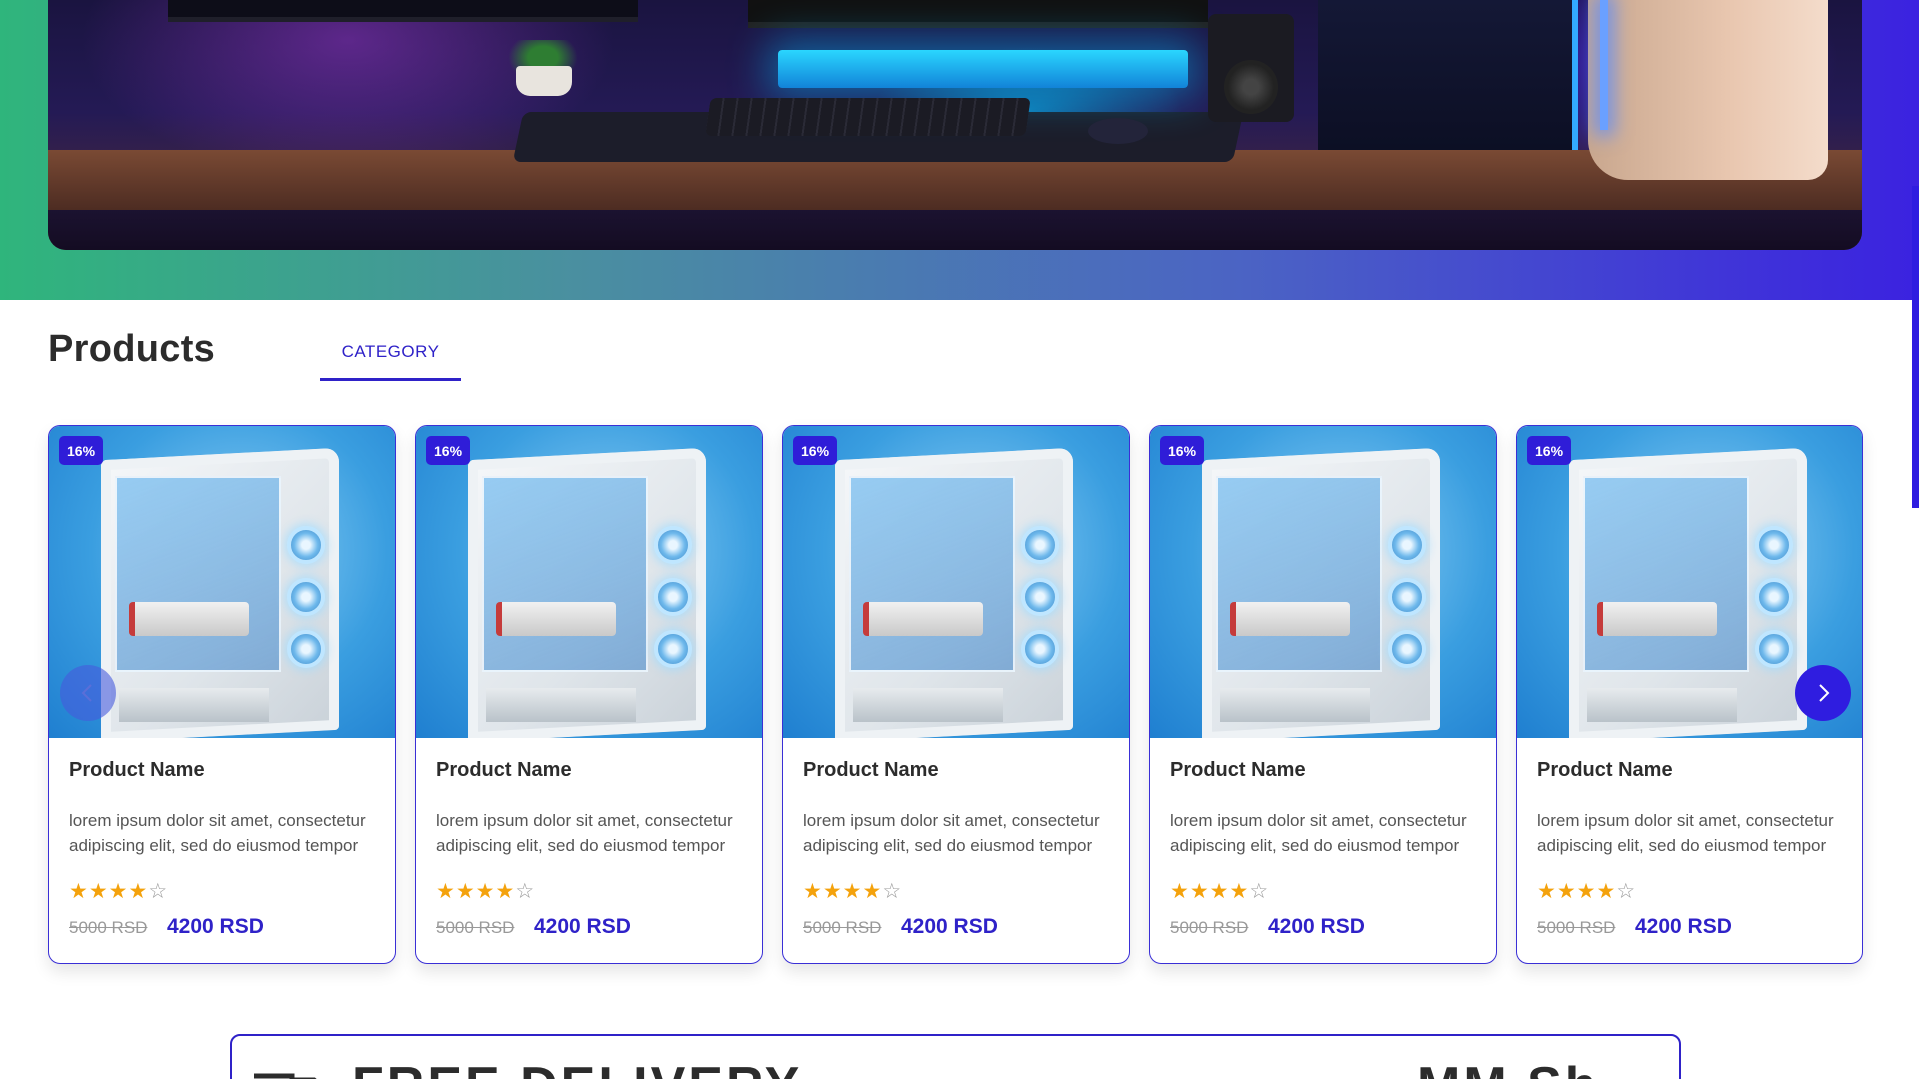  Describe the element at coordinates (577, 1067) in the screenshot. I see `delivery-title: FREE DELIVERY` at that location.